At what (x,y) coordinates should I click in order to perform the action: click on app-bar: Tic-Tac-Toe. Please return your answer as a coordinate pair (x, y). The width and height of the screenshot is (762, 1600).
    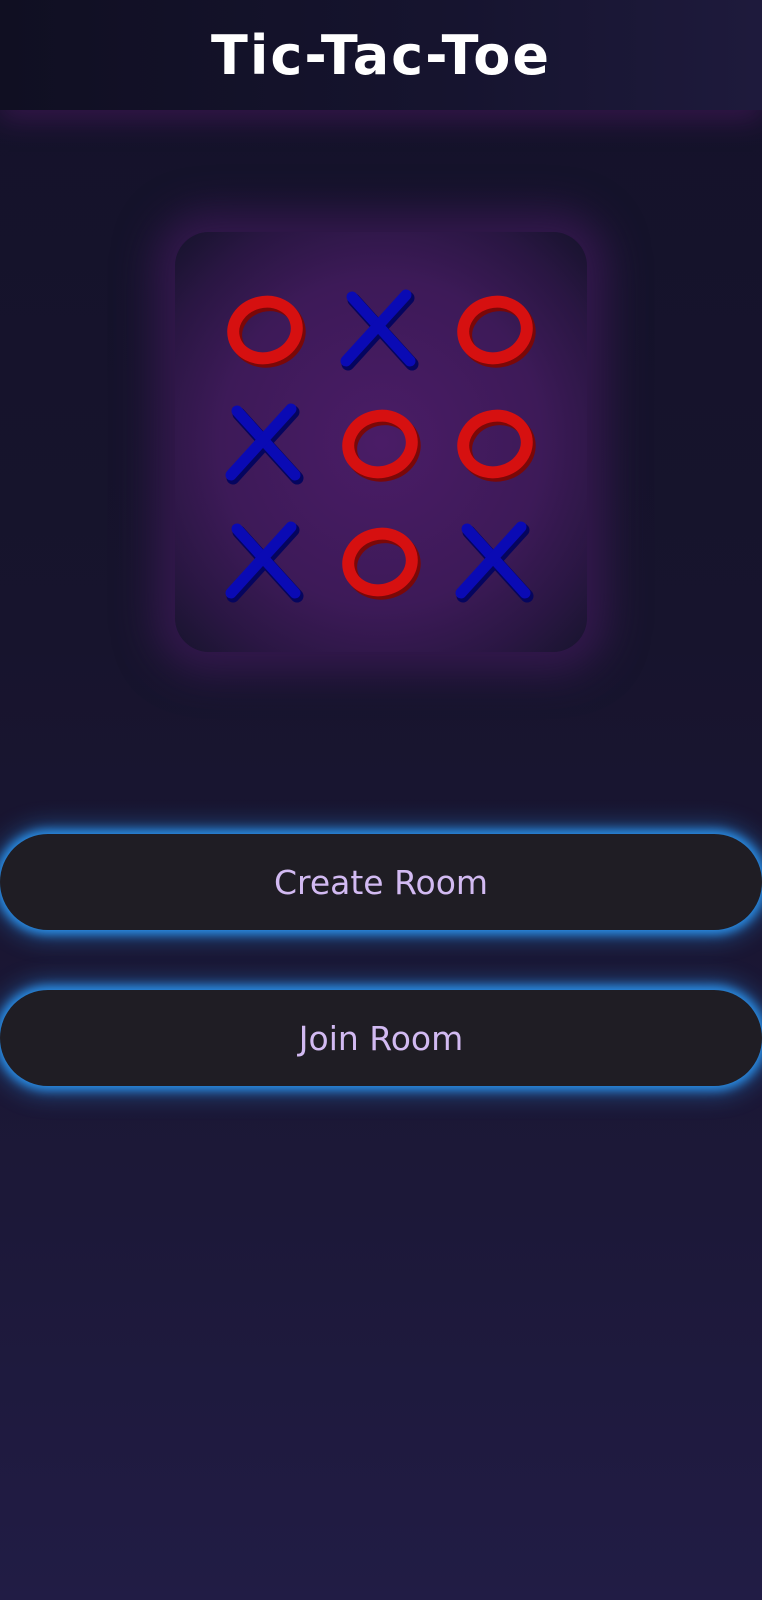
    Looking at the image, I should click on (381, 55).